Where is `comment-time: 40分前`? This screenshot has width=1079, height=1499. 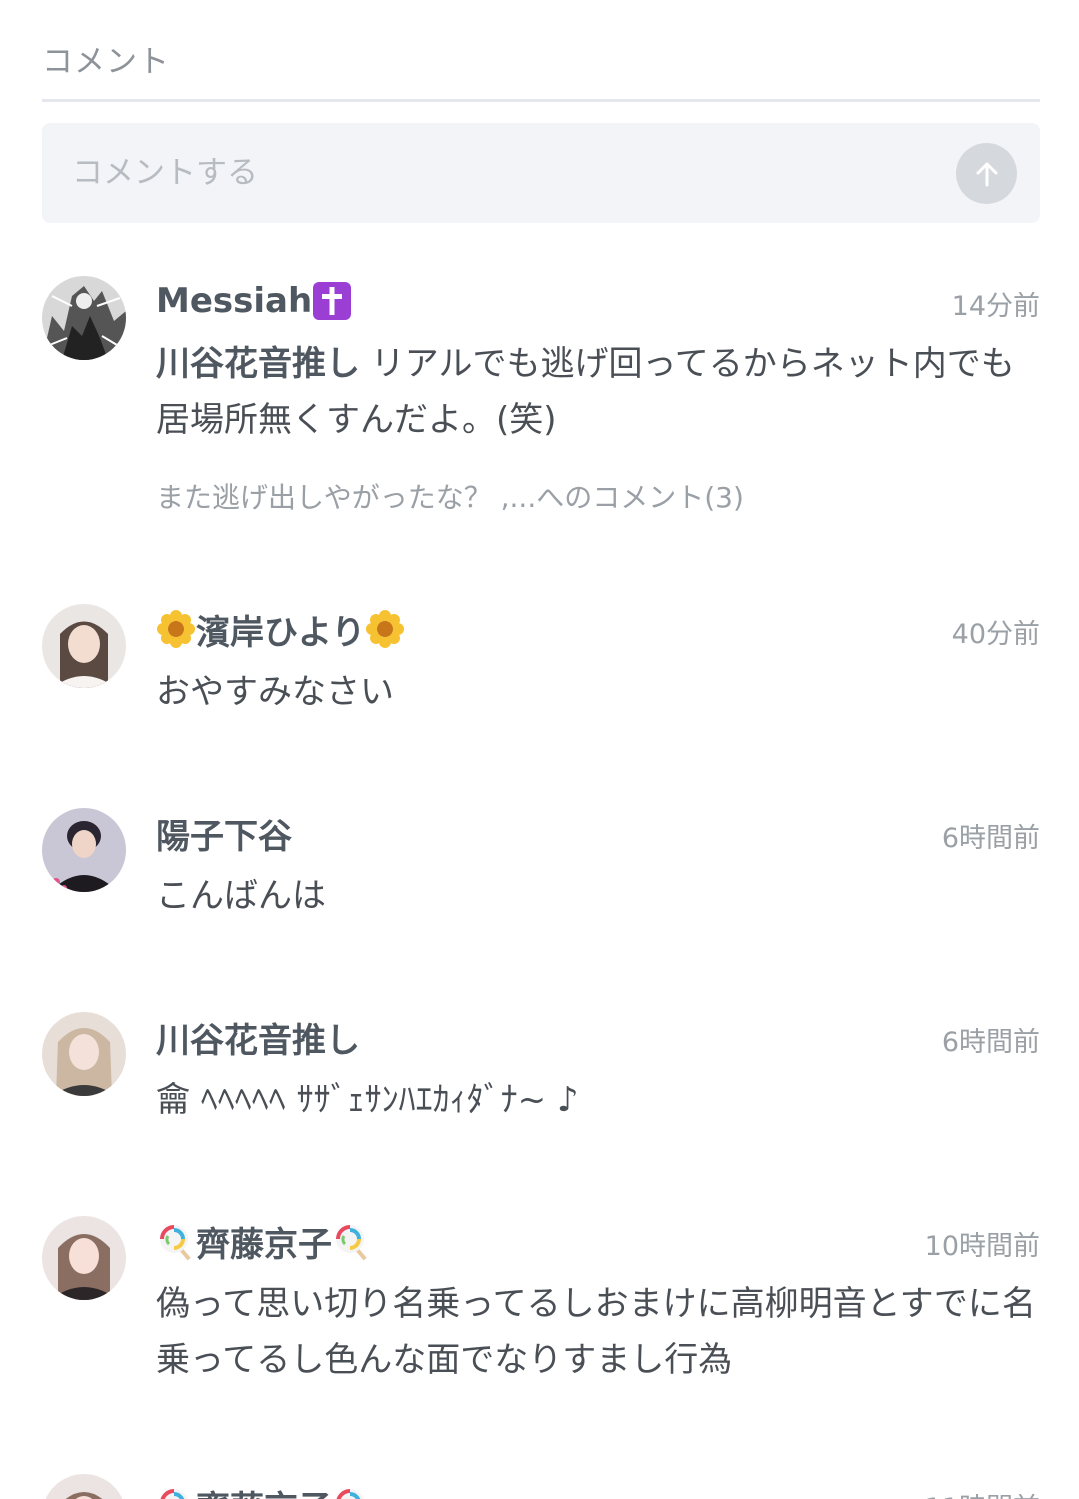
comment-time: 40分前 is located at coordinates (995, 634).